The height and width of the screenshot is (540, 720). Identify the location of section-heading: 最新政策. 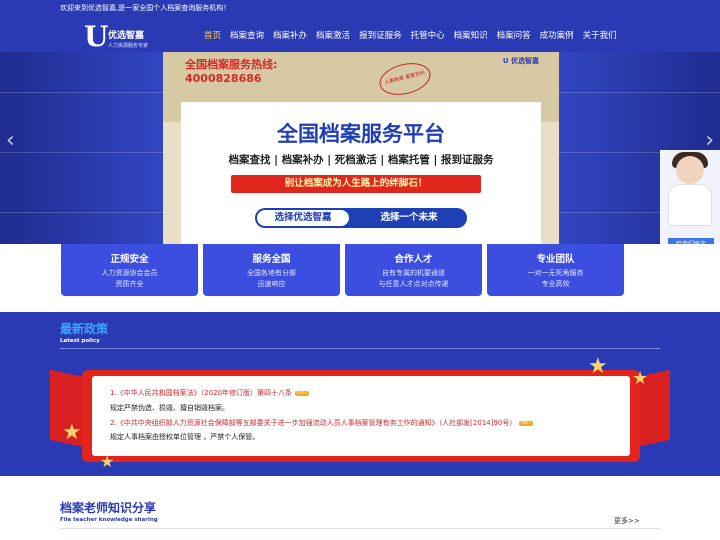
(84, 329).